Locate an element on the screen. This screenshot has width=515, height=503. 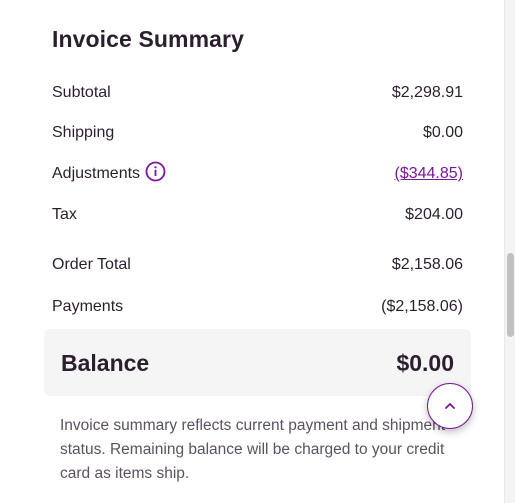
payments-value: ($2,158.06) is located at coordinates (422, 306).